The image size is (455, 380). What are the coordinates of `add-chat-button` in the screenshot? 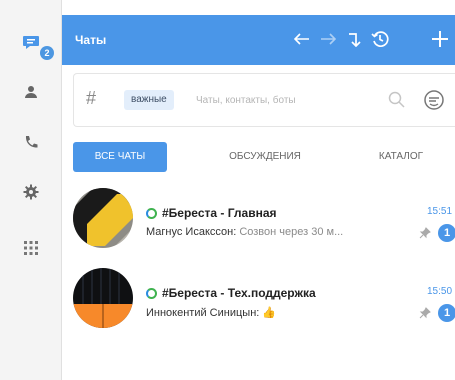 It's located at (440, 39).